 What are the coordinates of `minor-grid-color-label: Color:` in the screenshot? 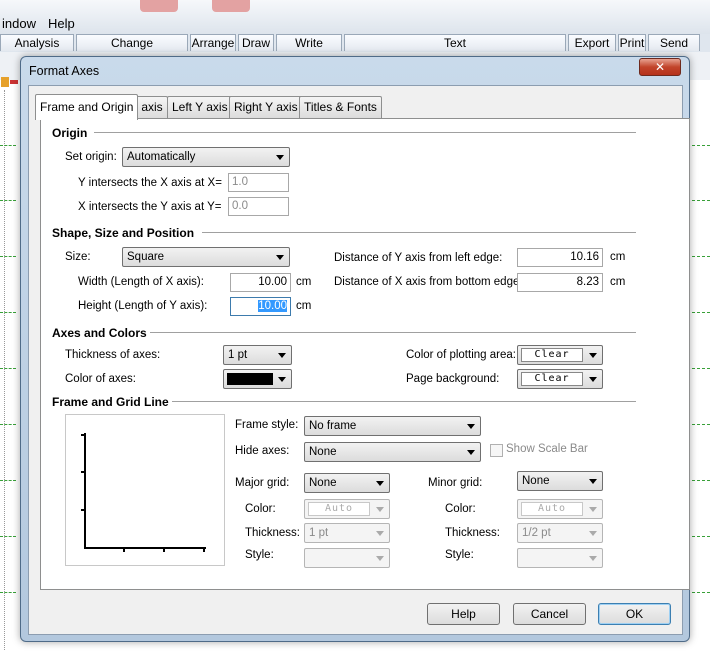 It's located at (460, 509).